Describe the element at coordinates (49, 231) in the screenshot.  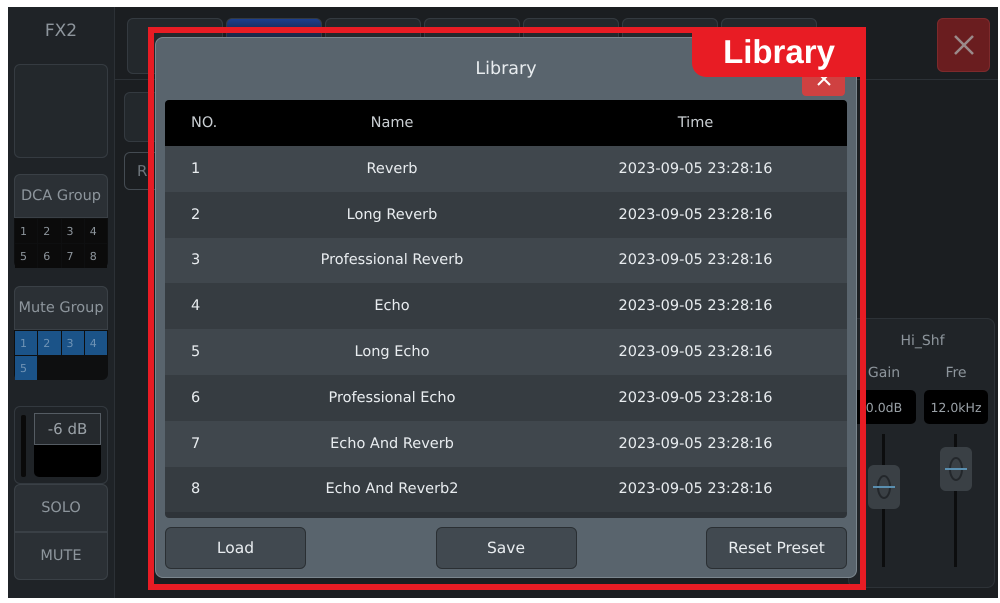
I see `group-cell: 2` at that location.